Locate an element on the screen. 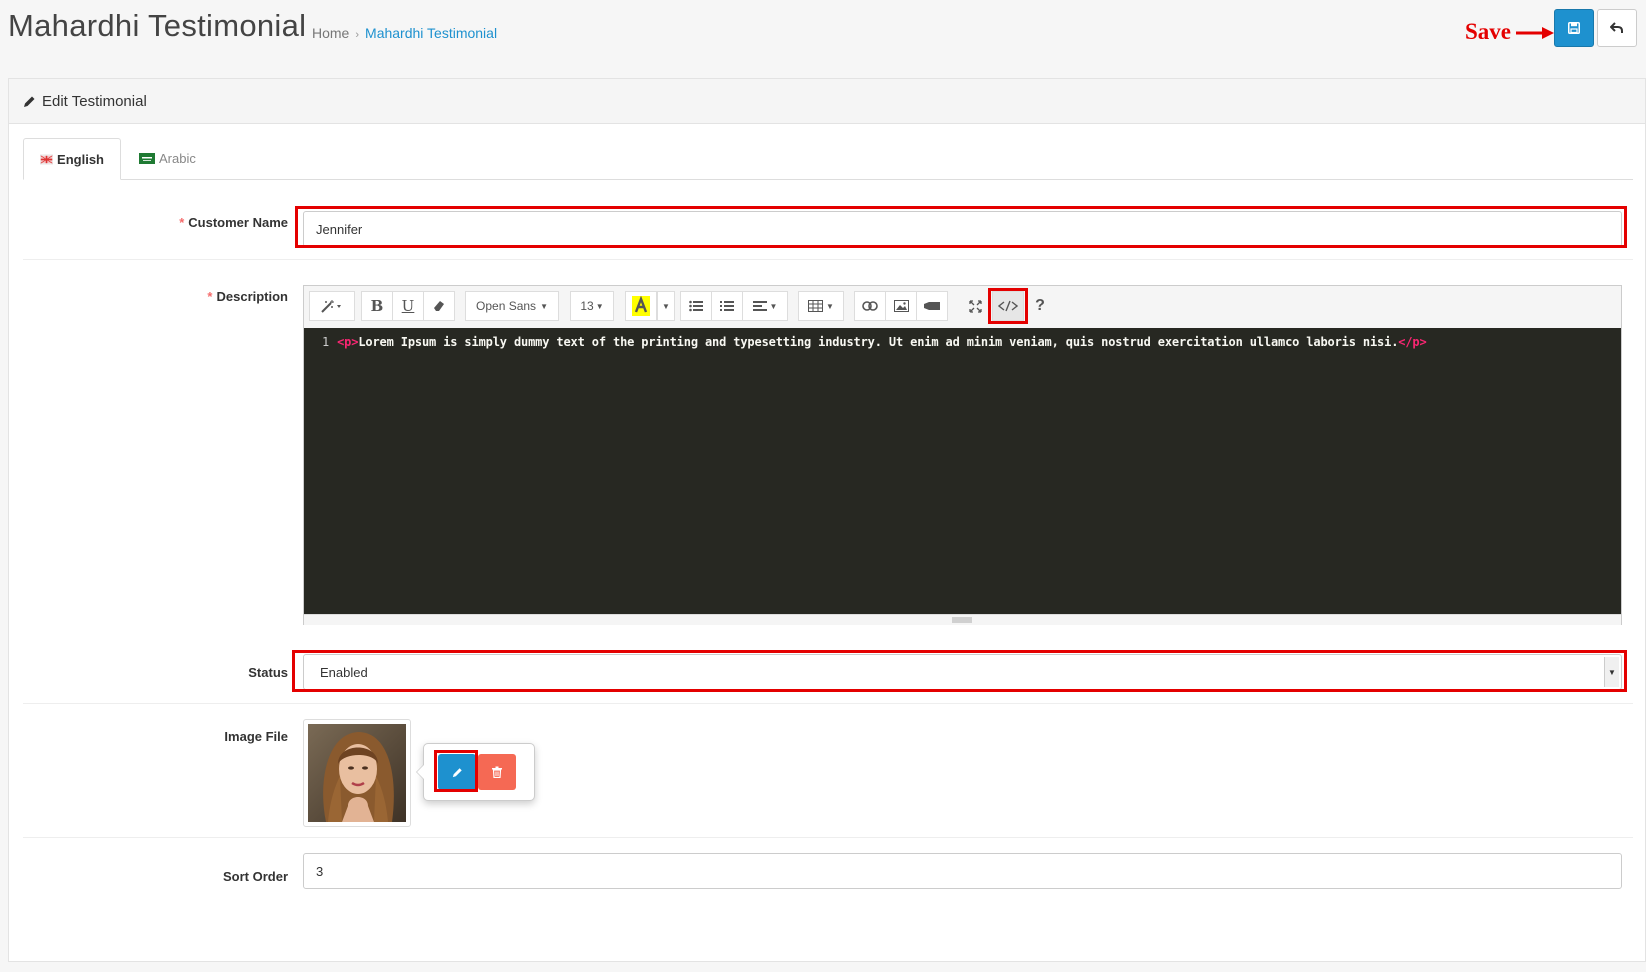  sort-order-input: 3 is located at coordinates (962, 871).